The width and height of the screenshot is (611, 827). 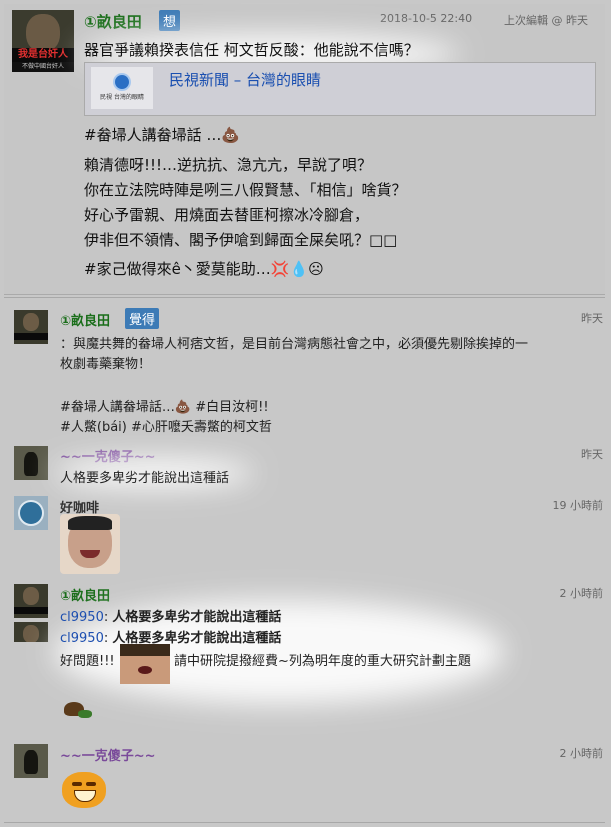 What do you see at coordinates (43, 67) in the screenshot?
I see `avatar-sub-text: 不做中國台奸人` at bounding box center [43, 67].